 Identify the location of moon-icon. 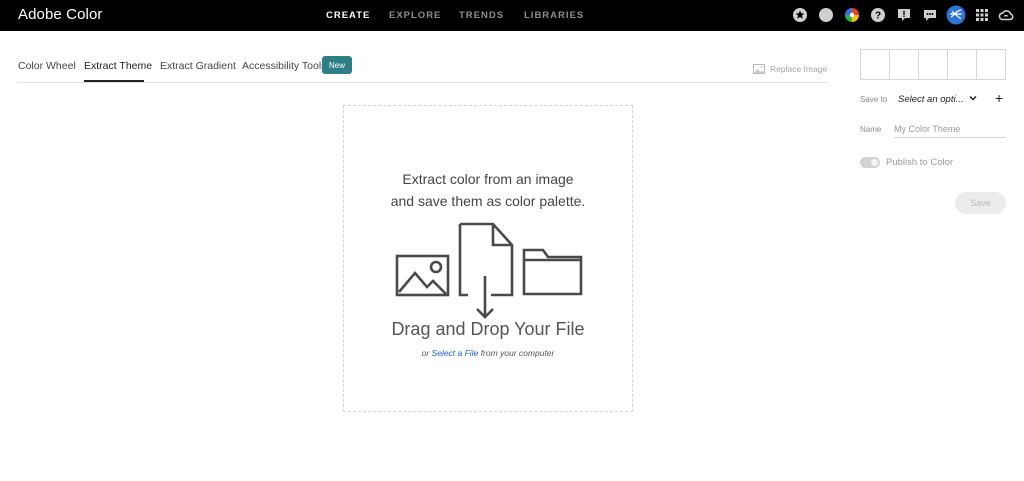
(826, 15).